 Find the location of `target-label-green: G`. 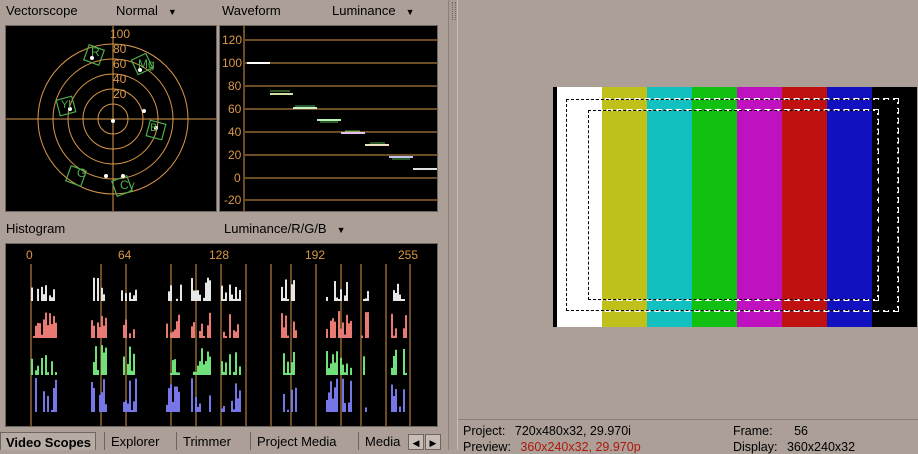

target-label-green: G is located at coordinates (82, 173).